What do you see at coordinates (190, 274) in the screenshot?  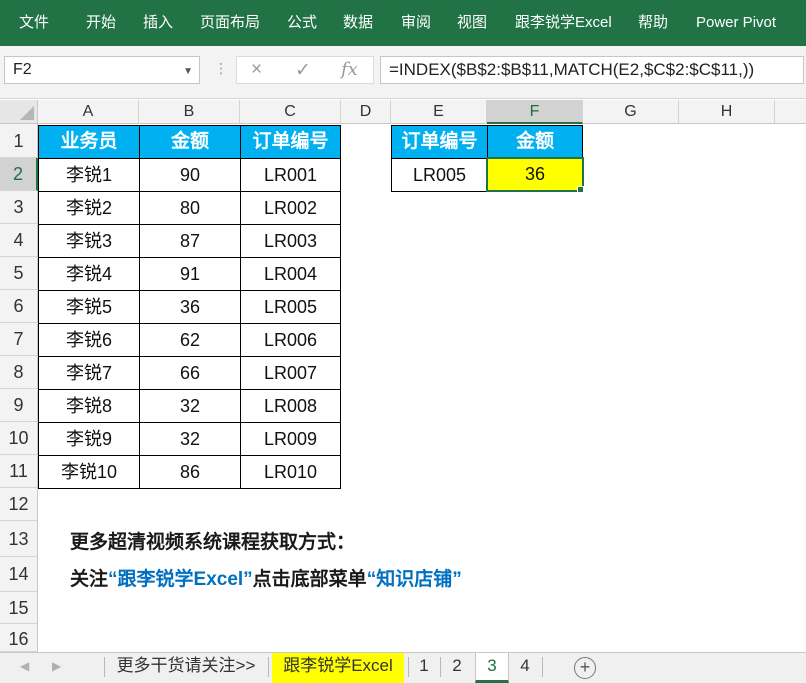 I see `table-cell: 91` at bounding box center [190, 274].